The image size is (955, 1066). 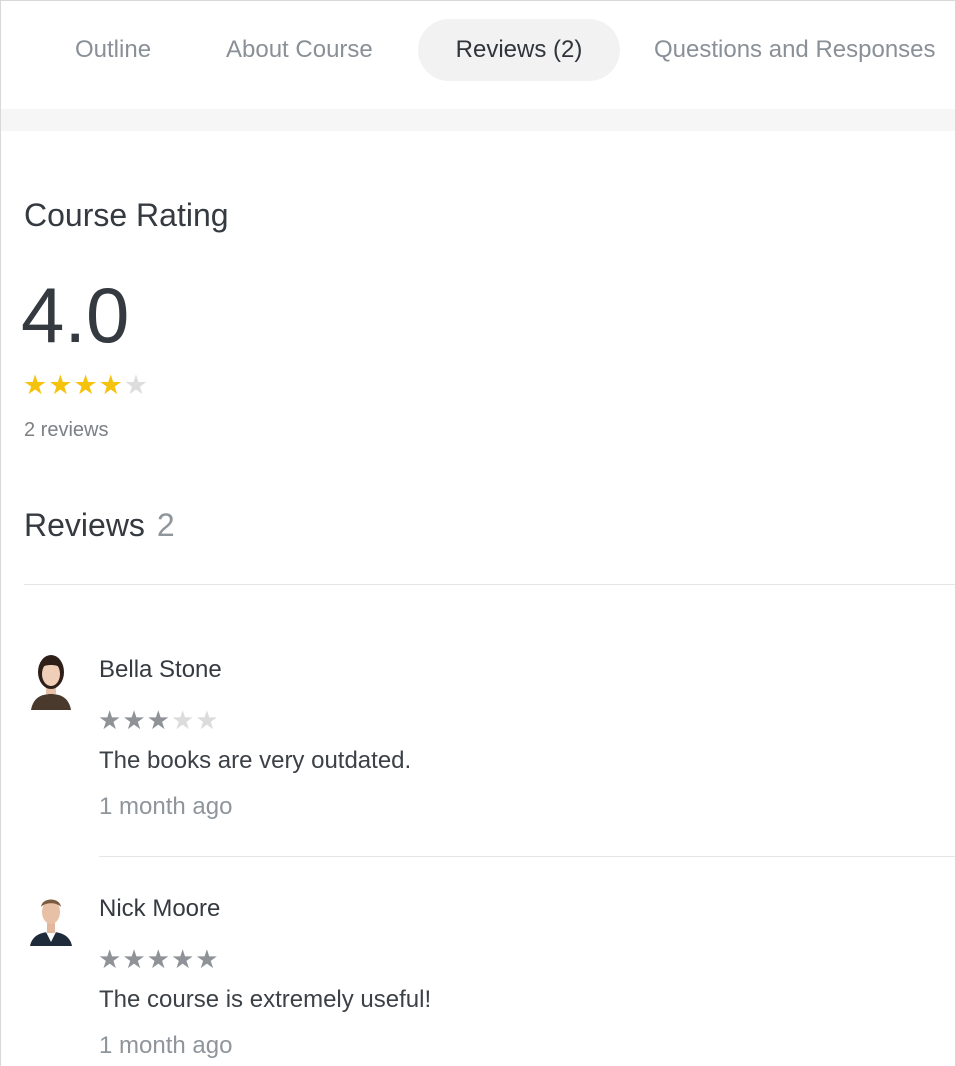 What do you see at coordinates (489, 584) in the screenshot?
I see `divider` at bounding box center [489, 584].